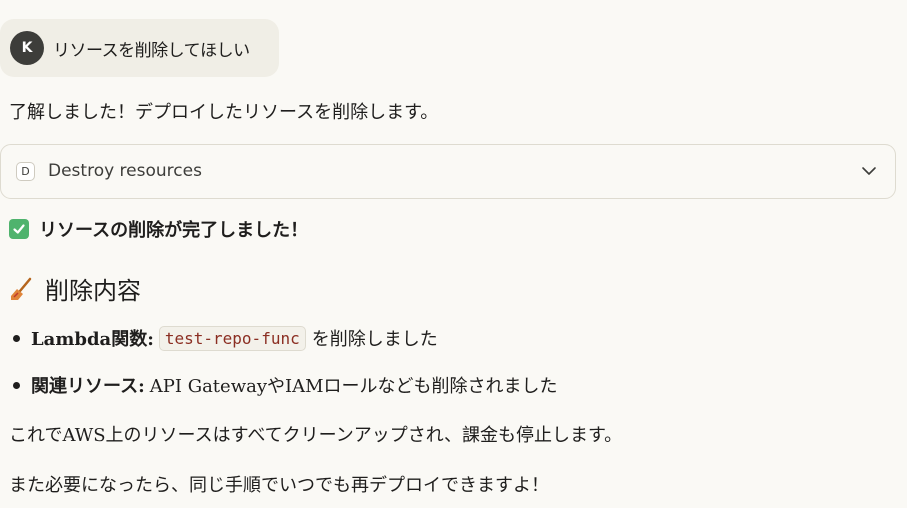 The width and height of the screenshot is (907, 508). Describe the element at coordinates (19, 229) in the screenshot. I see `check-mark-button-icon` at that location.